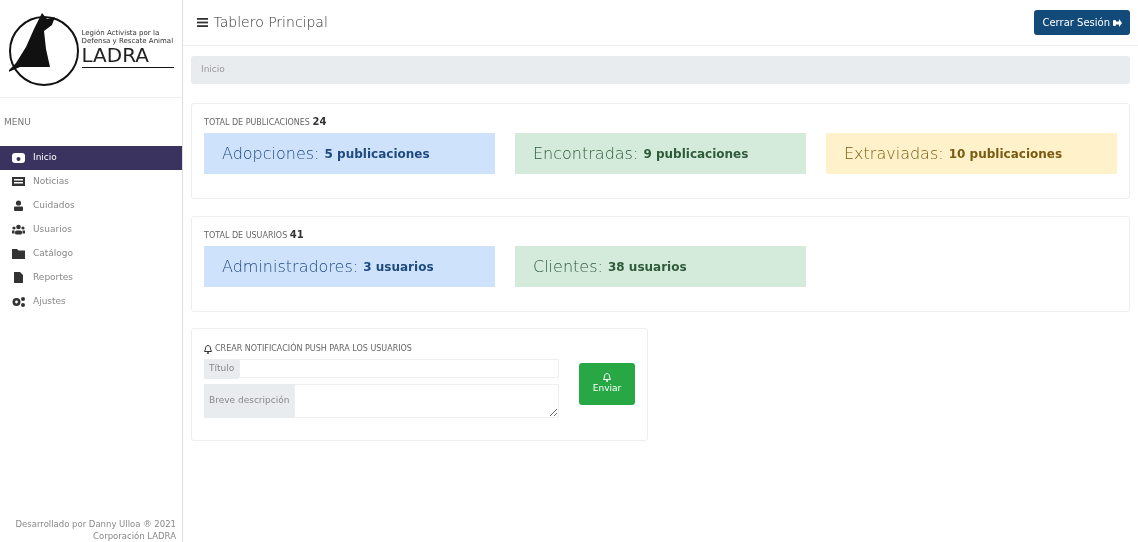  Describe the element at coordinates (91, 253) in the screenshot. I see `sidebar-item: Catálogo` at that location.